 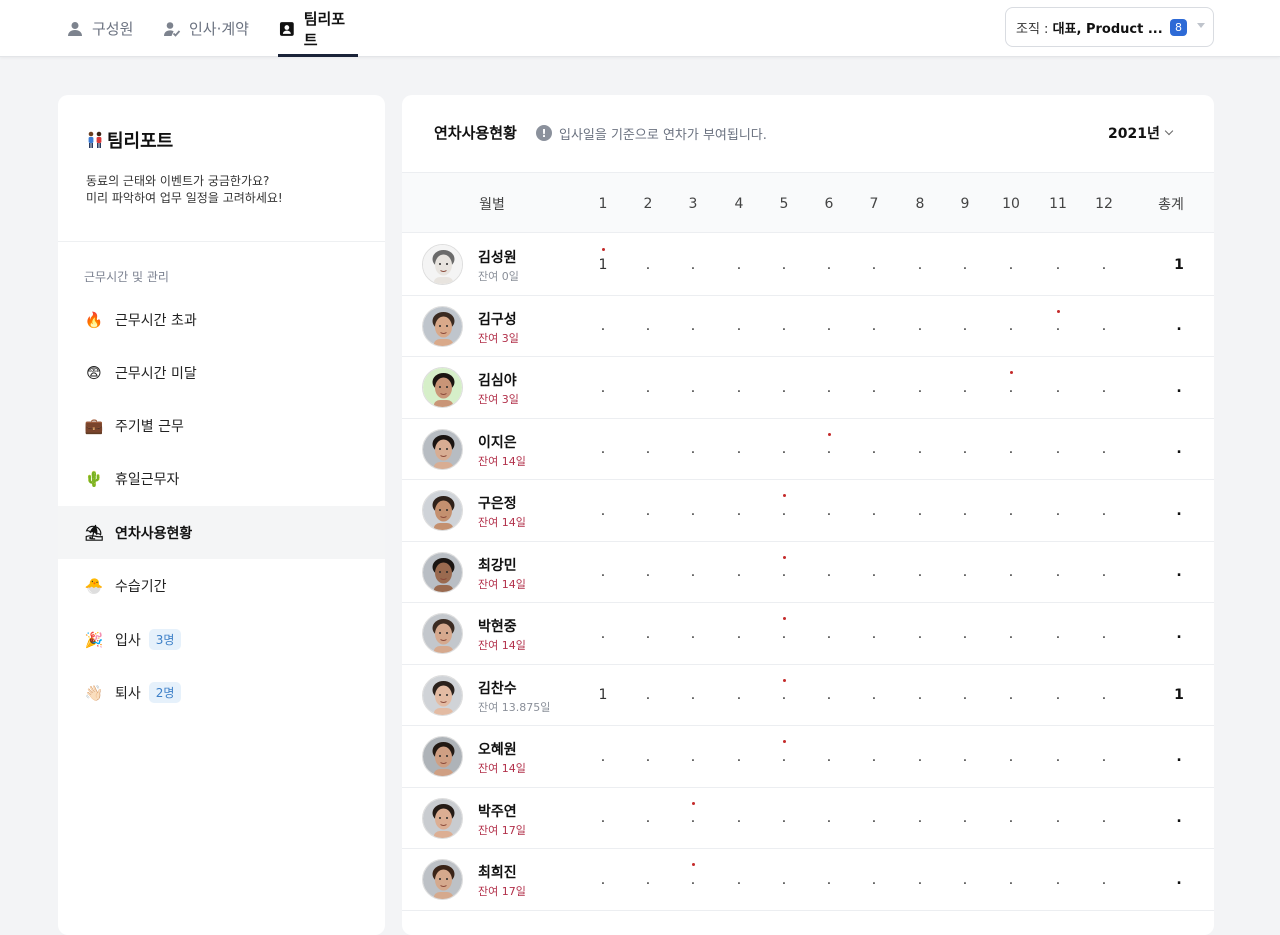 What do you see at coordinates (1141, 133) in the screenshot?
I see `year-select: 2021년` at bounding box center [1141, 133].